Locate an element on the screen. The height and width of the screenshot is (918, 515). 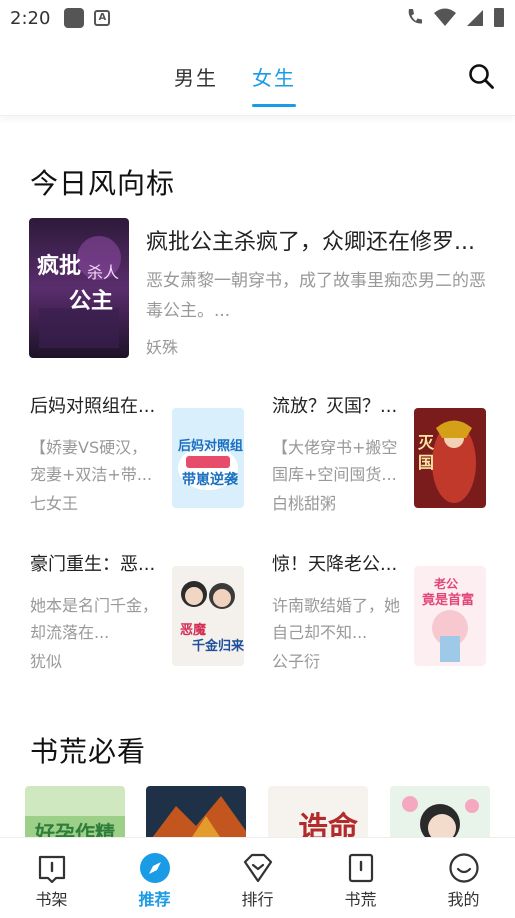
book-author: 七女王 is located at coordinates (54, 503).